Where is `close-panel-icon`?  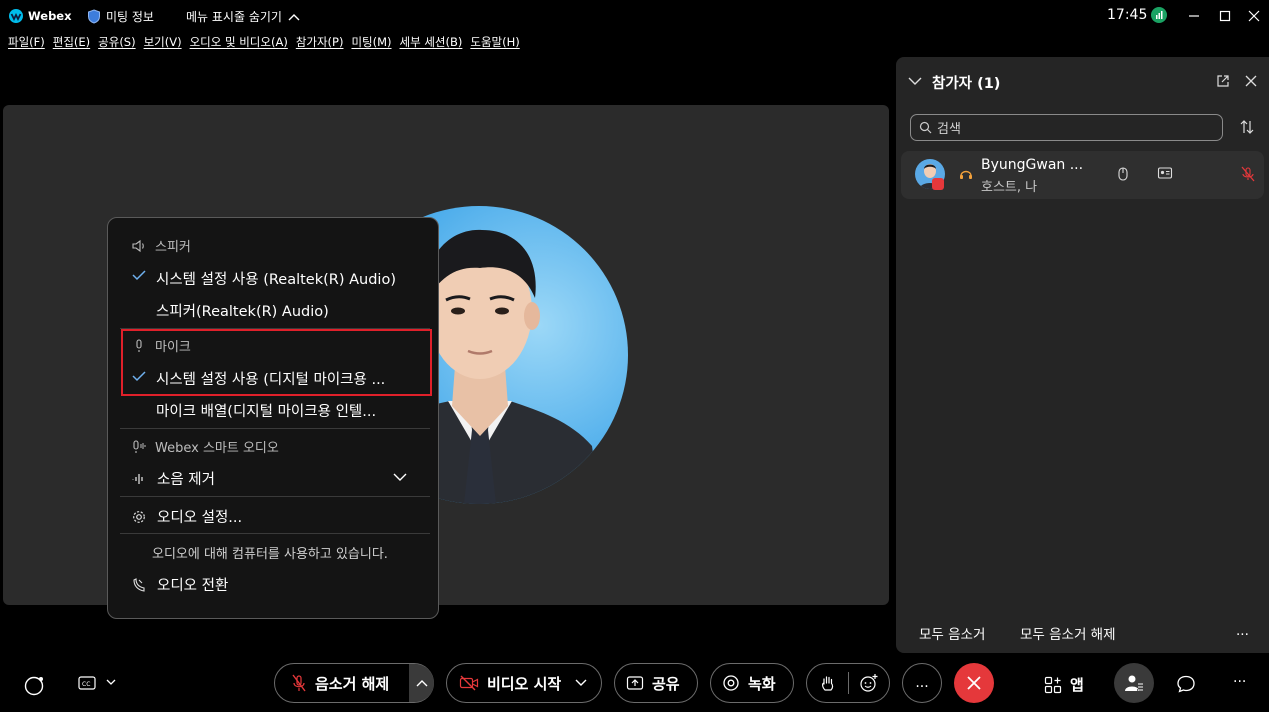
close-panel-icon is located at coordinates (1251, 81).